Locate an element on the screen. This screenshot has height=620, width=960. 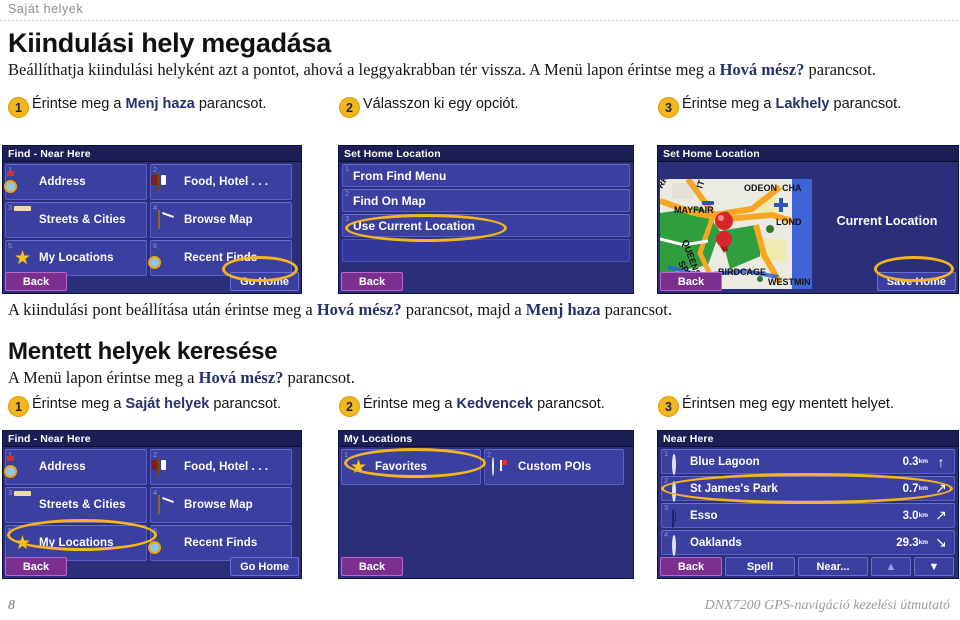
page-title: Kiindulási hely megadása is located at coordinates (169, 43).